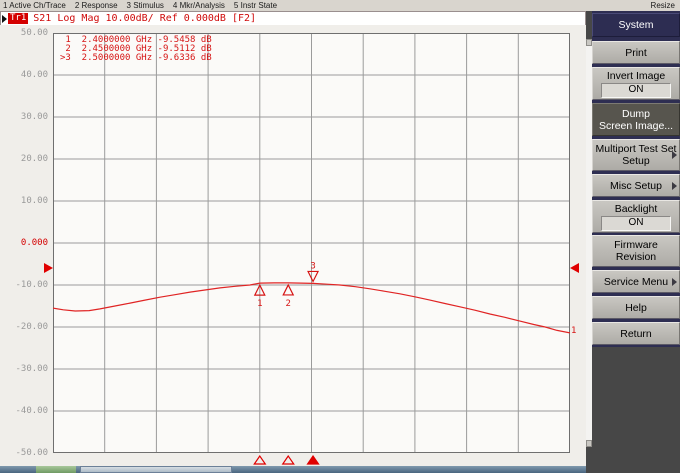  Describe the element at coordinates (18, 18) in the screenshot. I see `trace1-badge: Tr1` at that location.